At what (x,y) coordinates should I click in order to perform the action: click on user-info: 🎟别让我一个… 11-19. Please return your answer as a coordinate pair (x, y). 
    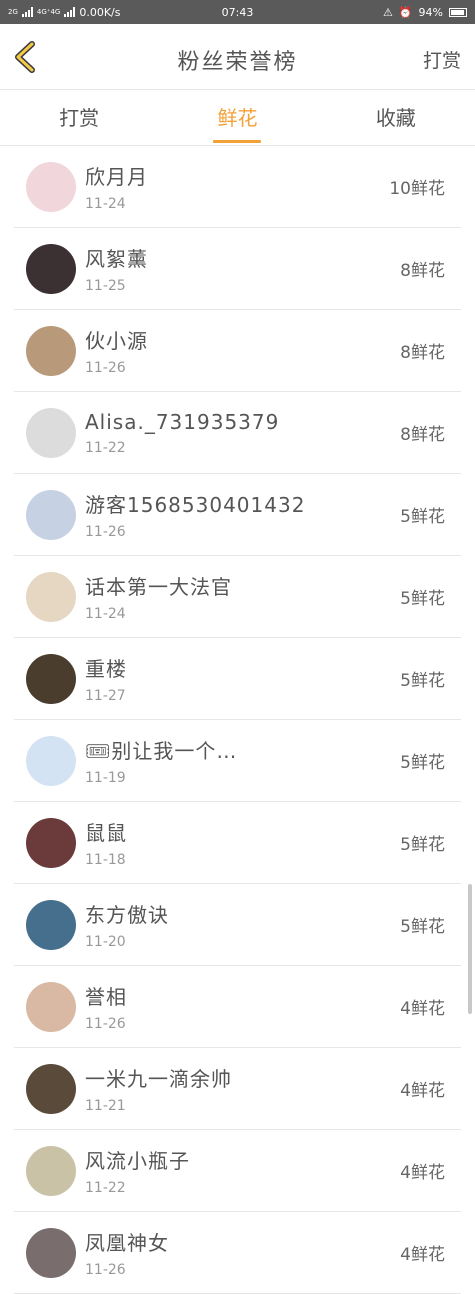
    Looking at the image, I should click on (242, 760).